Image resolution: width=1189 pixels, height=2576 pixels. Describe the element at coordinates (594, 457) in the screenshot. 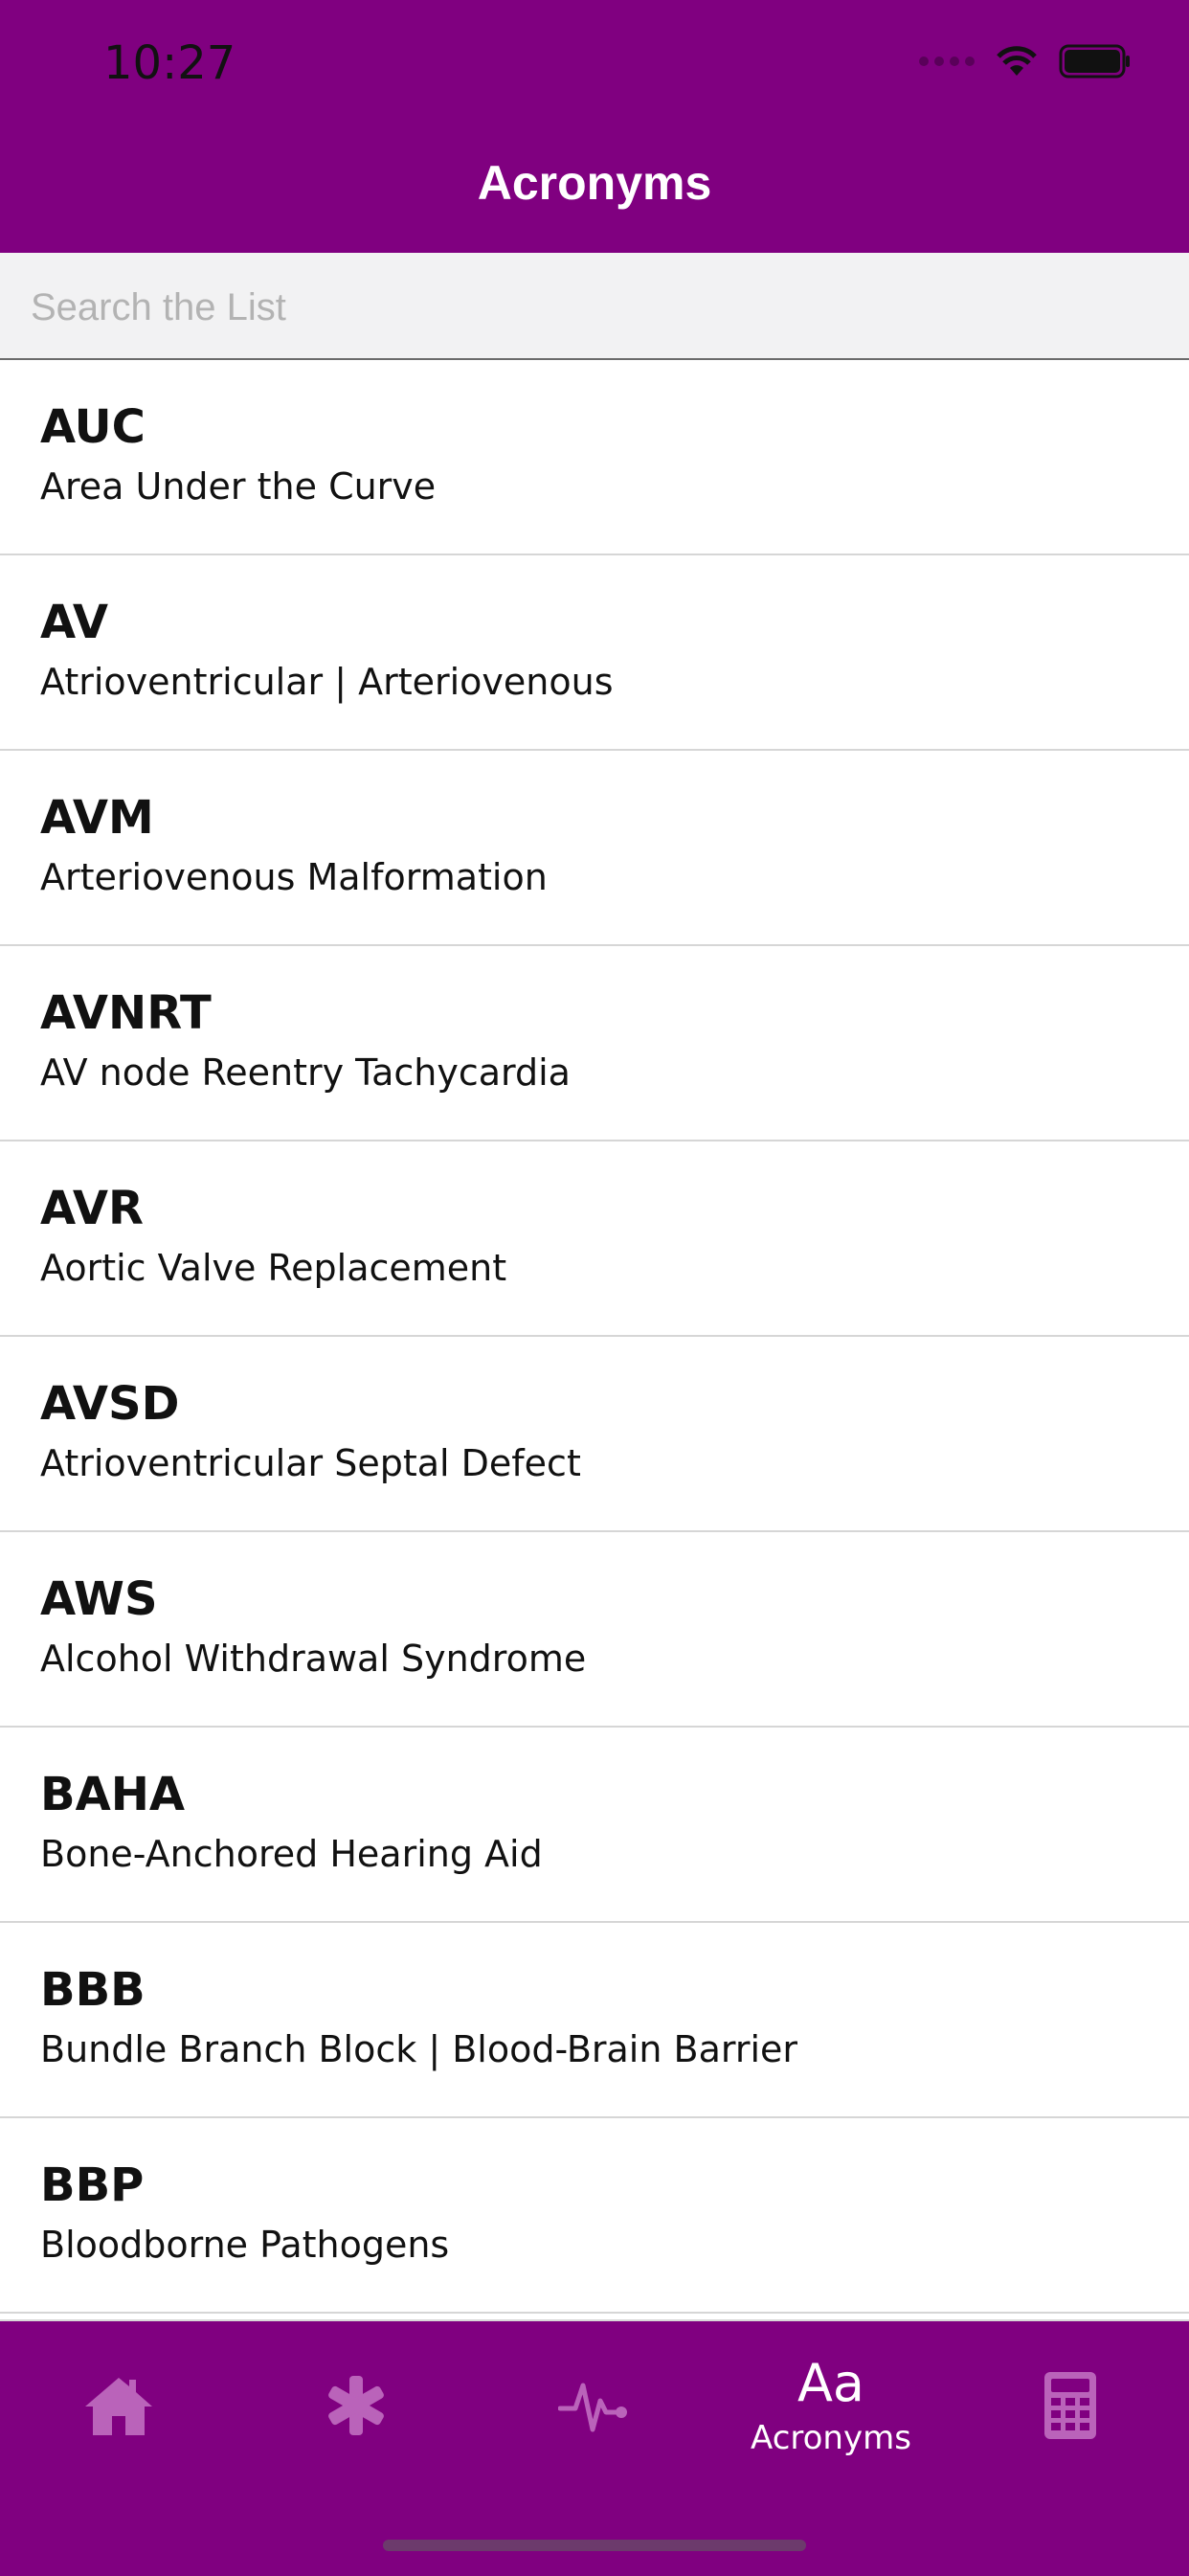

I see `list-item: AUC Area Under the Curve` at that location.